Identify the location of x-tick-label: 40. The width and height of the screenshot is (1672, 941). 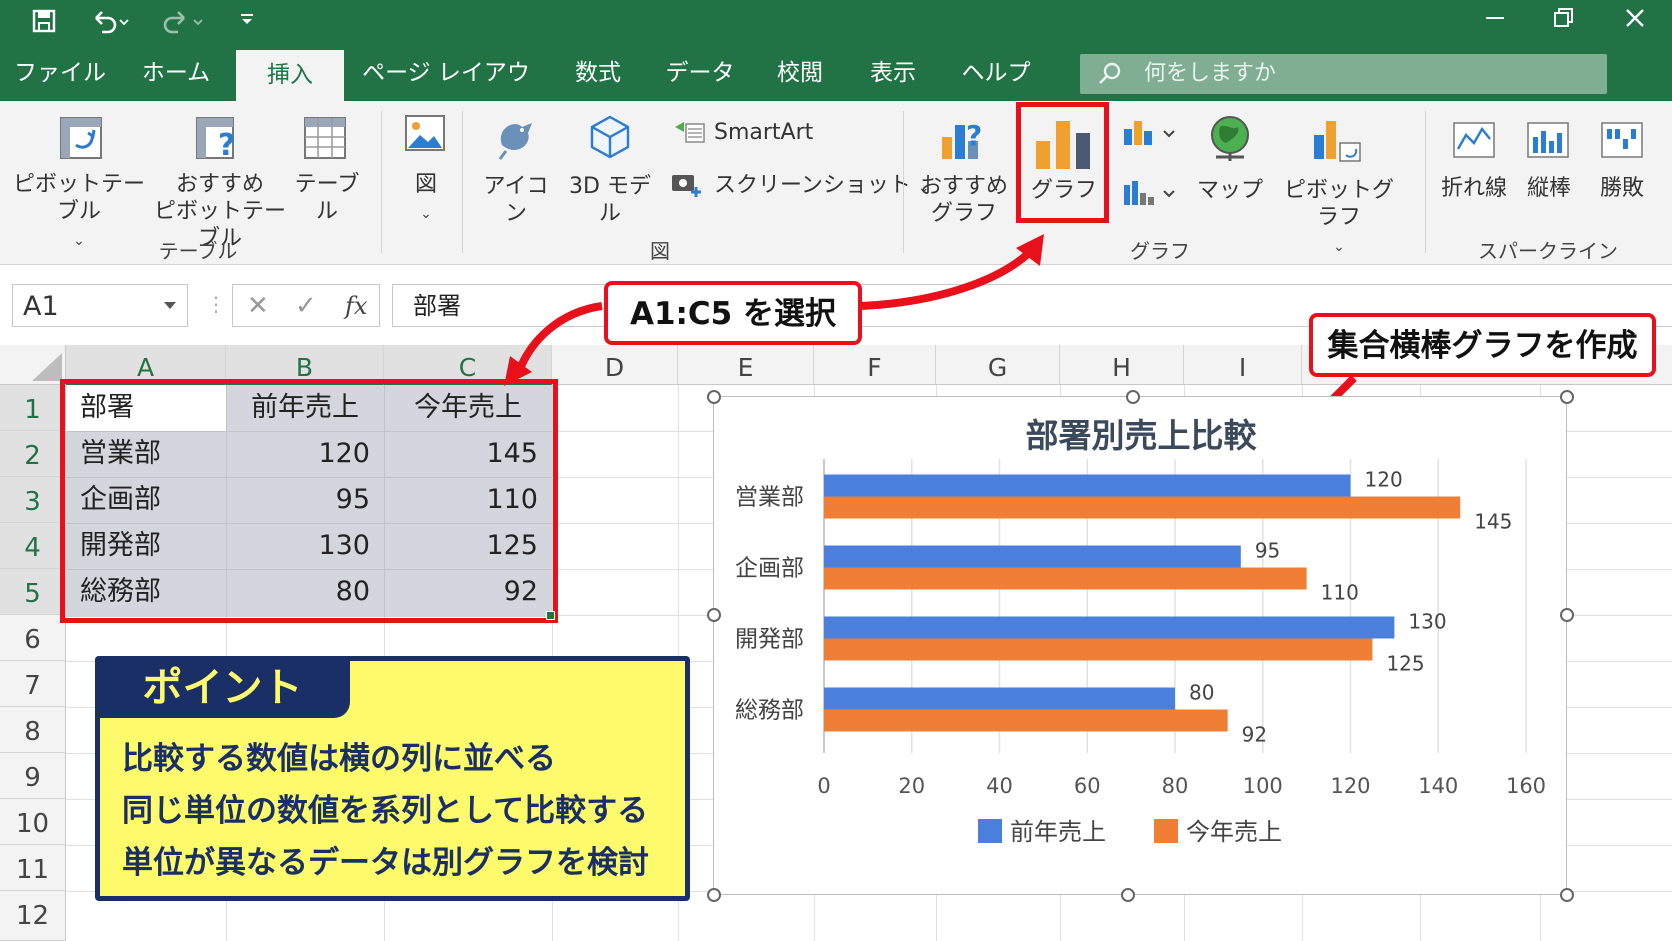
(999, 786).